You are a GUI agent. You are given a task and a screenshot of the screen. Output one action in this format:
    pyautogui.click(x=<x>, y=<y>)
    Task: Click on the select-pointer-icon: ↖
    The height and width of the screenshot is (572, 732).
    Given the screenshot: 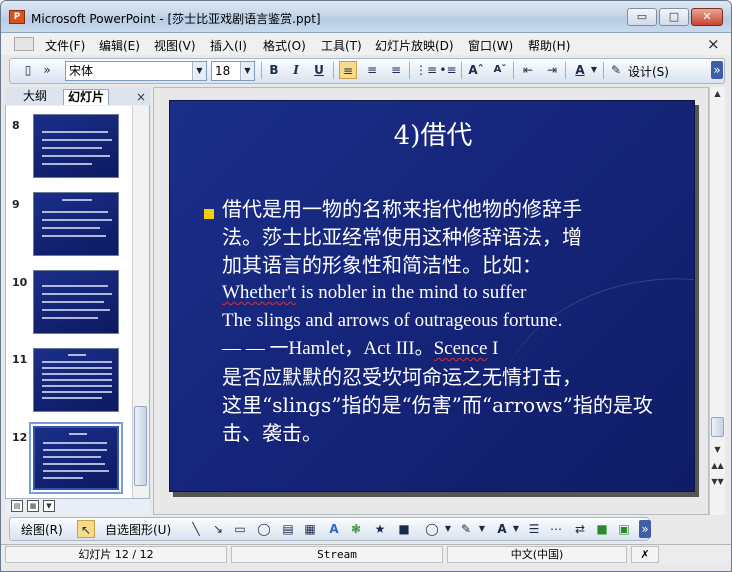 What is the action you would take?
    pyautogui.click(x=86, y=529)
    